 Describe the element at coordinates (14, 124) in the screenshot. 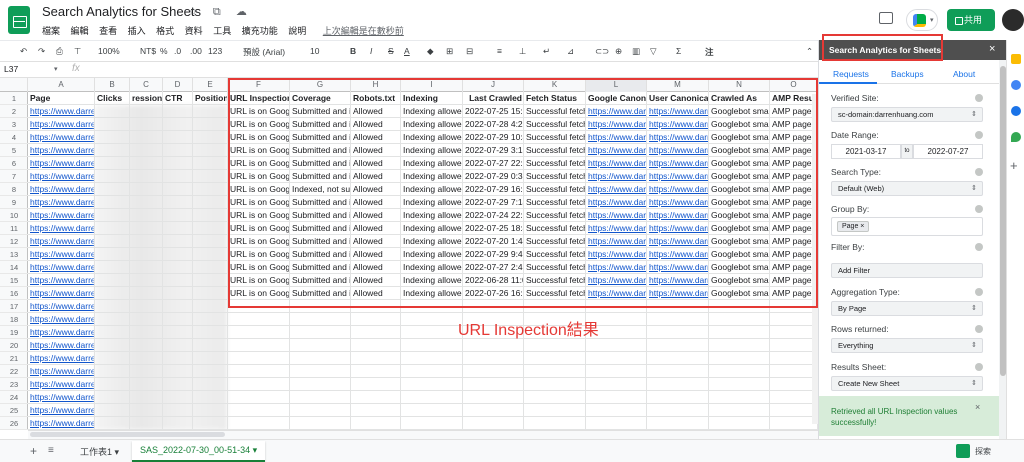

I see `row-header-3: 3` at that location.